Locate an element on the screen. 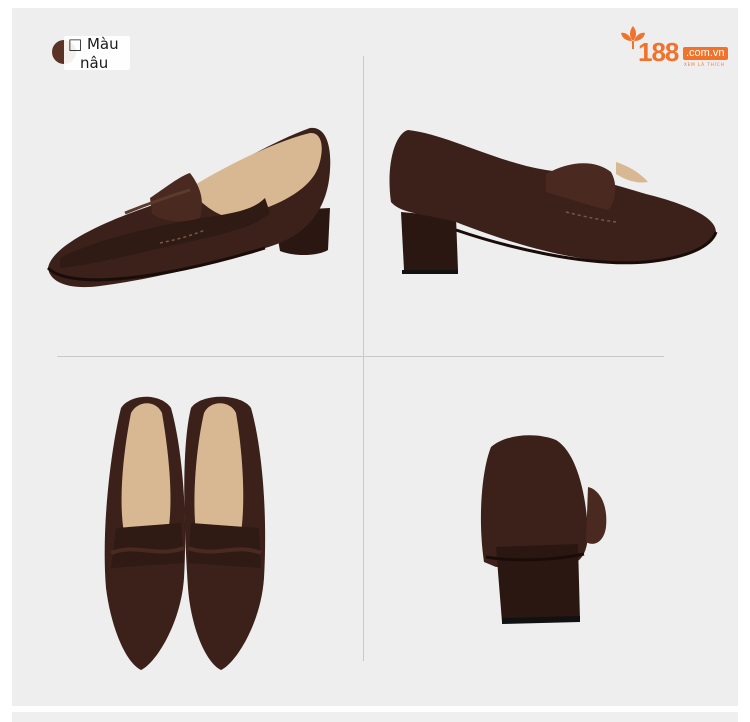 Image resolution: width=750 pixels, height=722 pixels. logo-text: 188 is located at coordinates (658, 52).